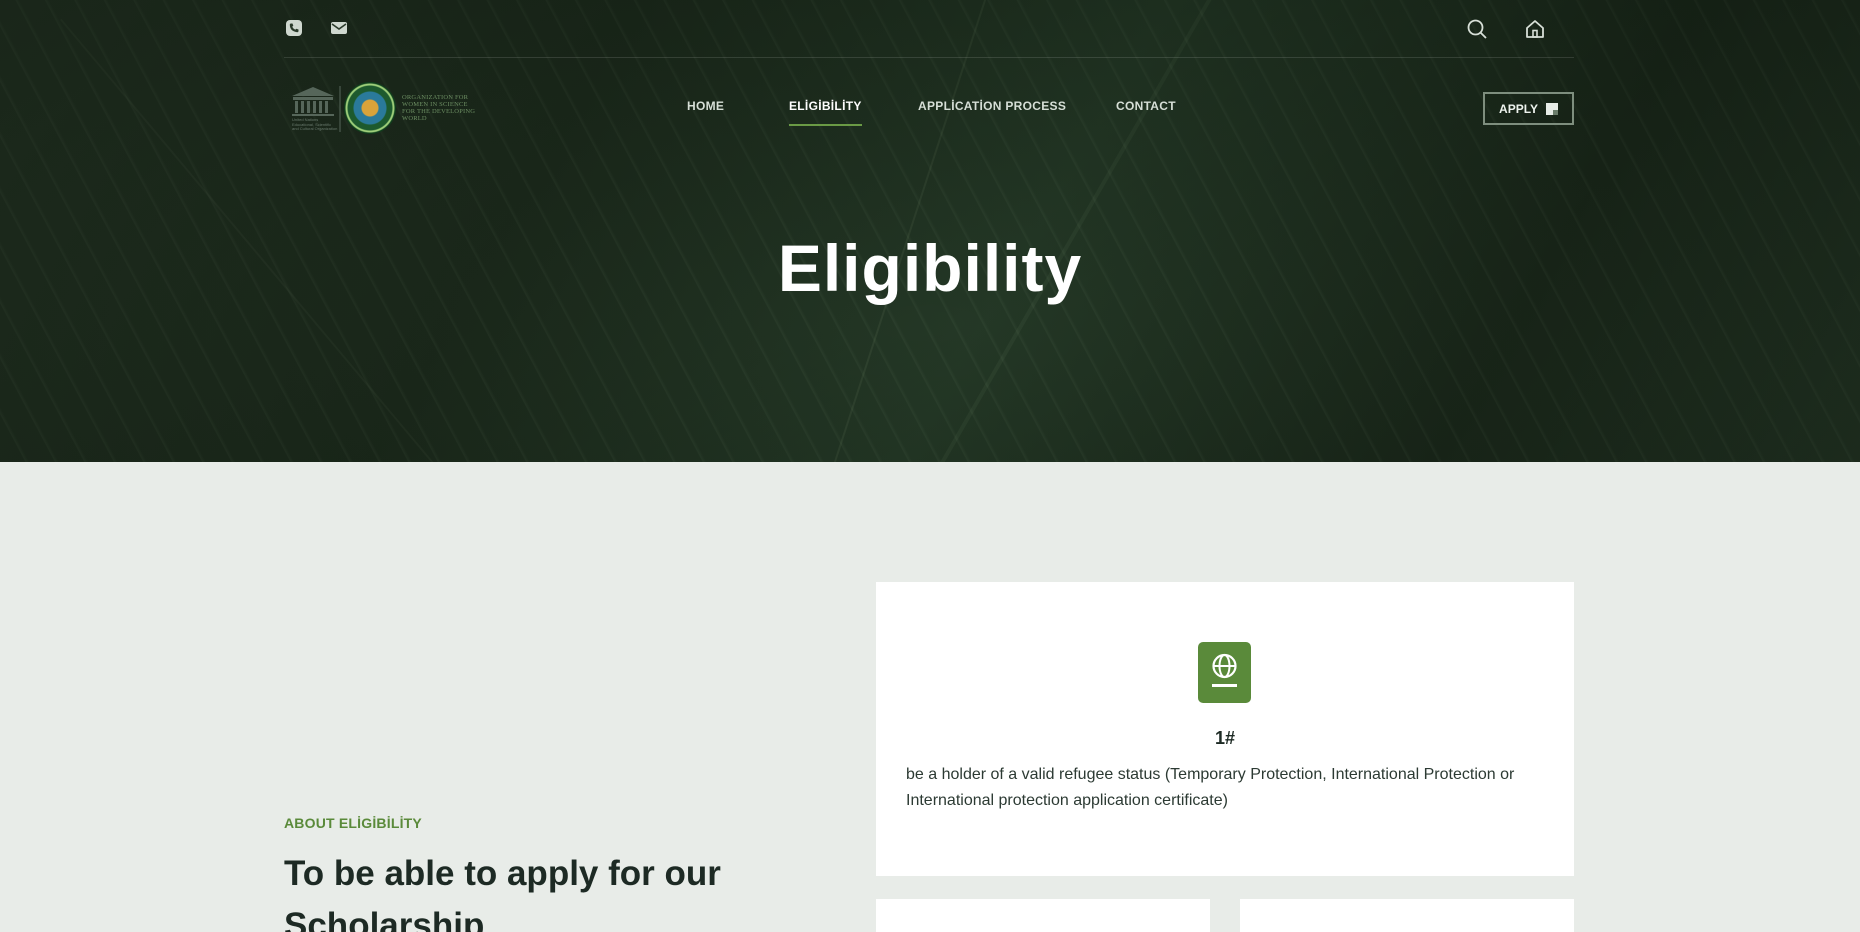 This screenshot has width=1860, height=932. I want to click on nav-home: HOME, so click(705, 106).